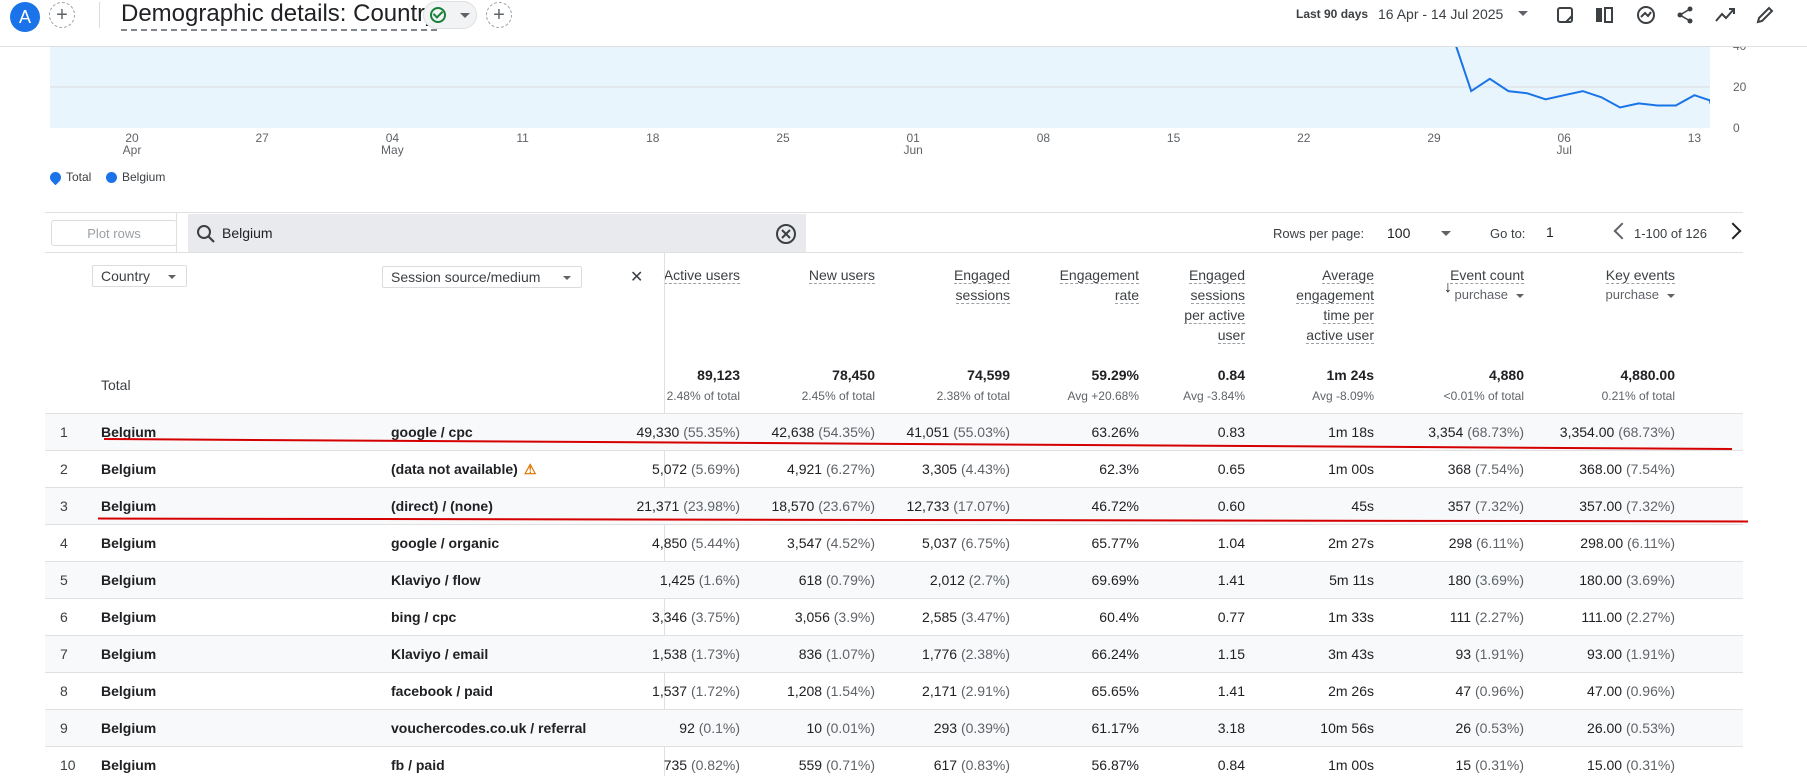 The height and width of the screenshot is (783, 1807). Describe the element at coordinates (880, 77) in the screenshot. I see `chart-plot-area` at that location.